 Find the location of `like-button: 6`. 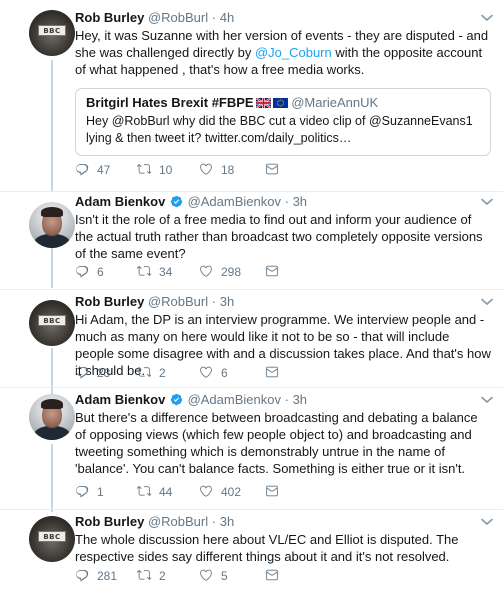

like-button: 6 is located at coordinates (213, 373).